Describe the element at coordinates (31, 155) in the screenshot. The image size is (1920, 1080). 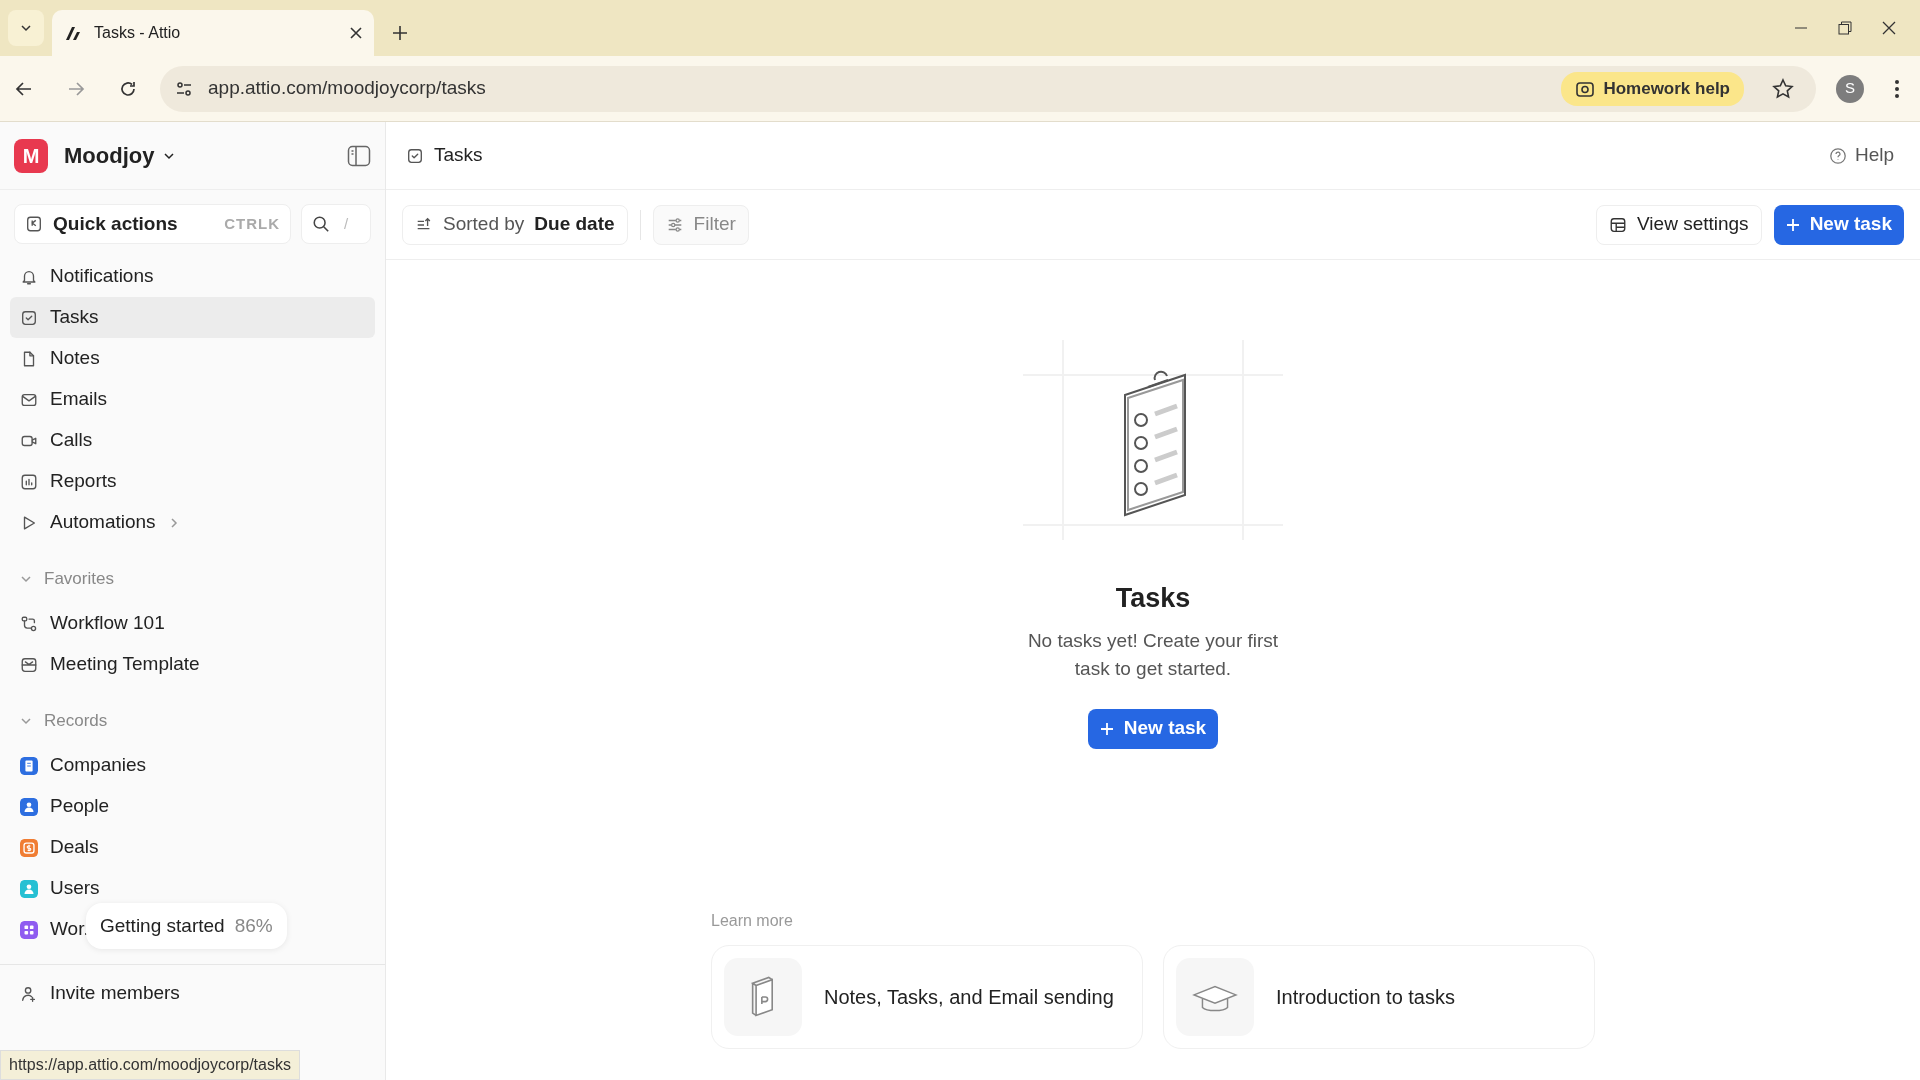
I see `workspace-logo: M` at that location.